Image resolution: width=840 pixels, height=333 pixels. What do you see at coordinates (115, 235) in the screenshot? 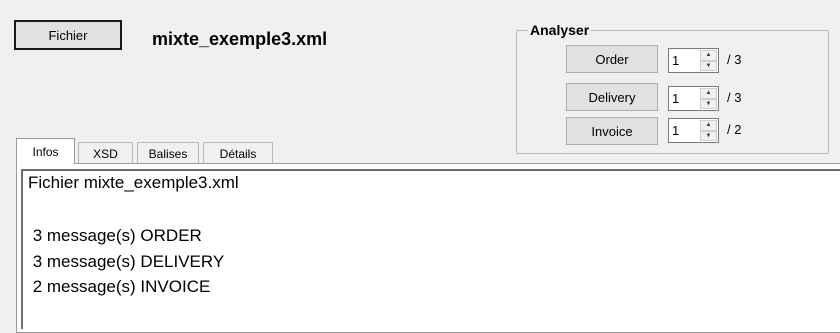
I see `info-line-order: 3 message(s) ORDER` at bounding box center [115, 235].